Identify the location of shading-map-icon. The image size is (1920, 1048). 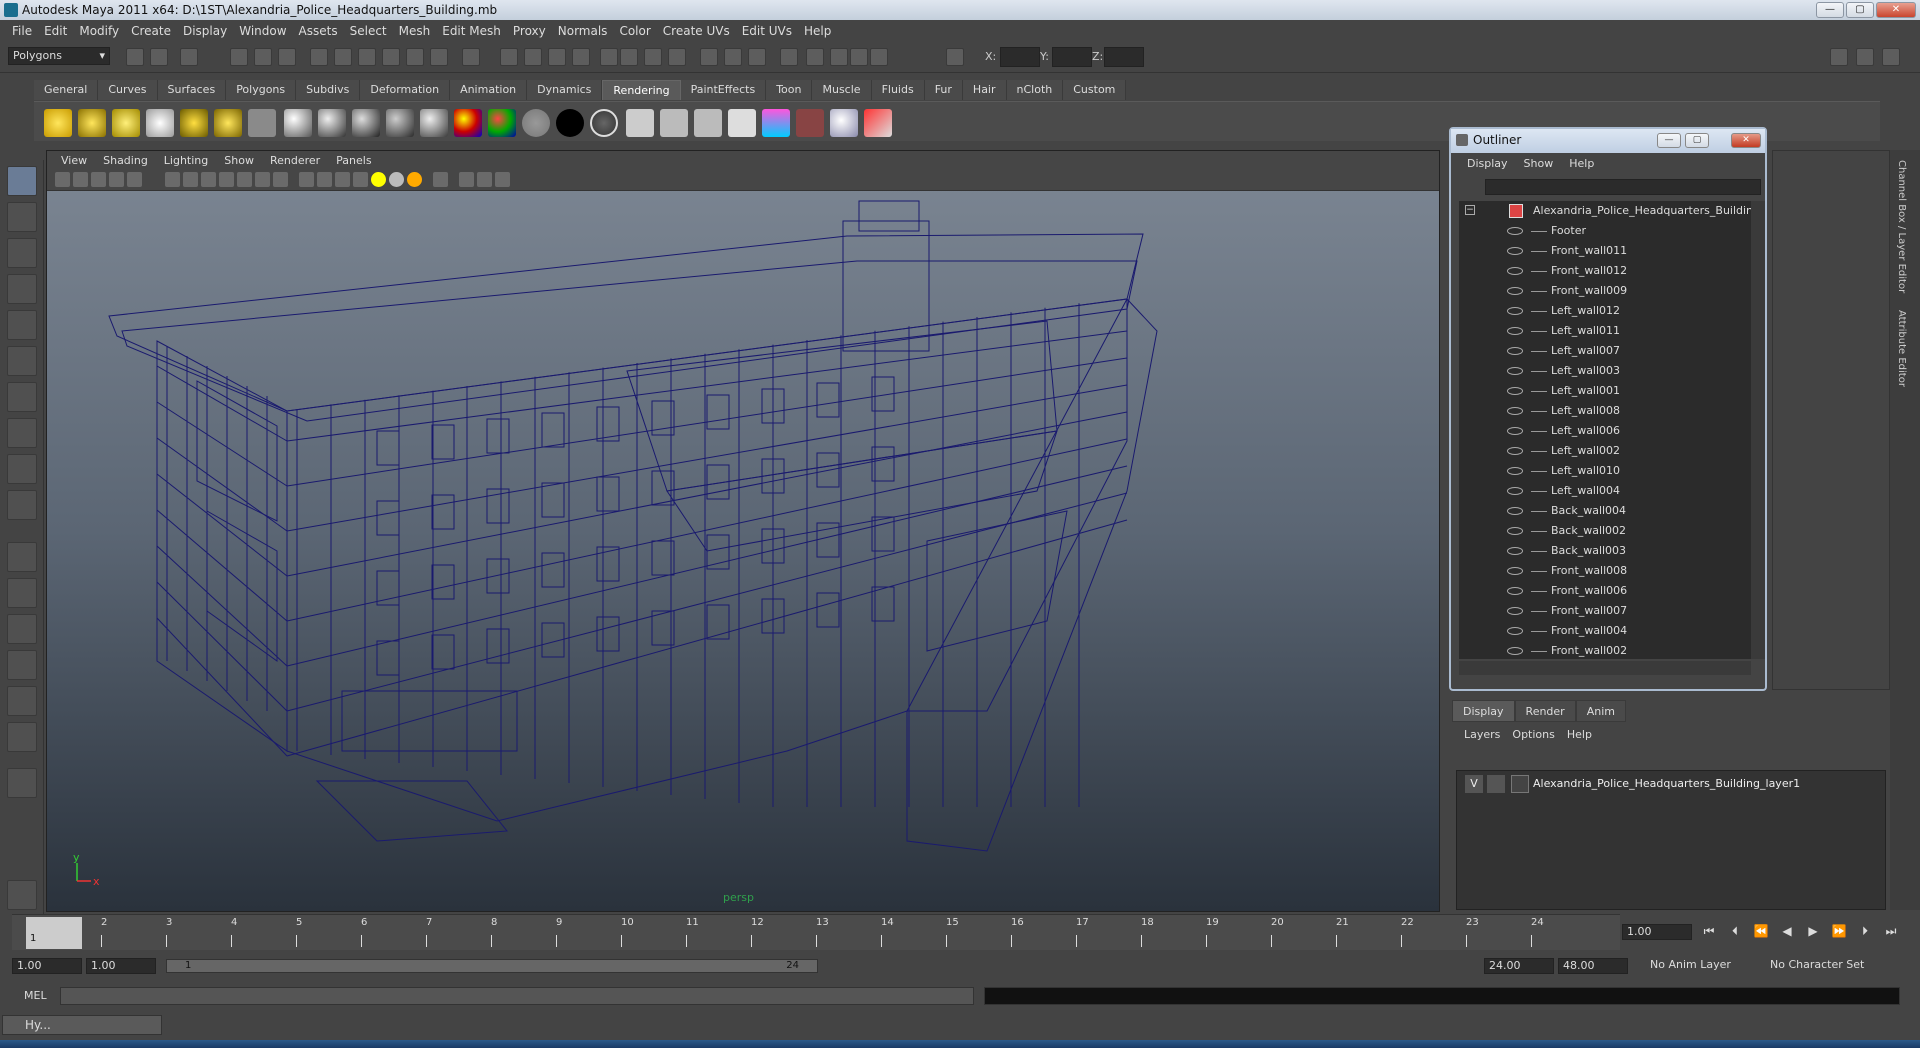
(604, 123).